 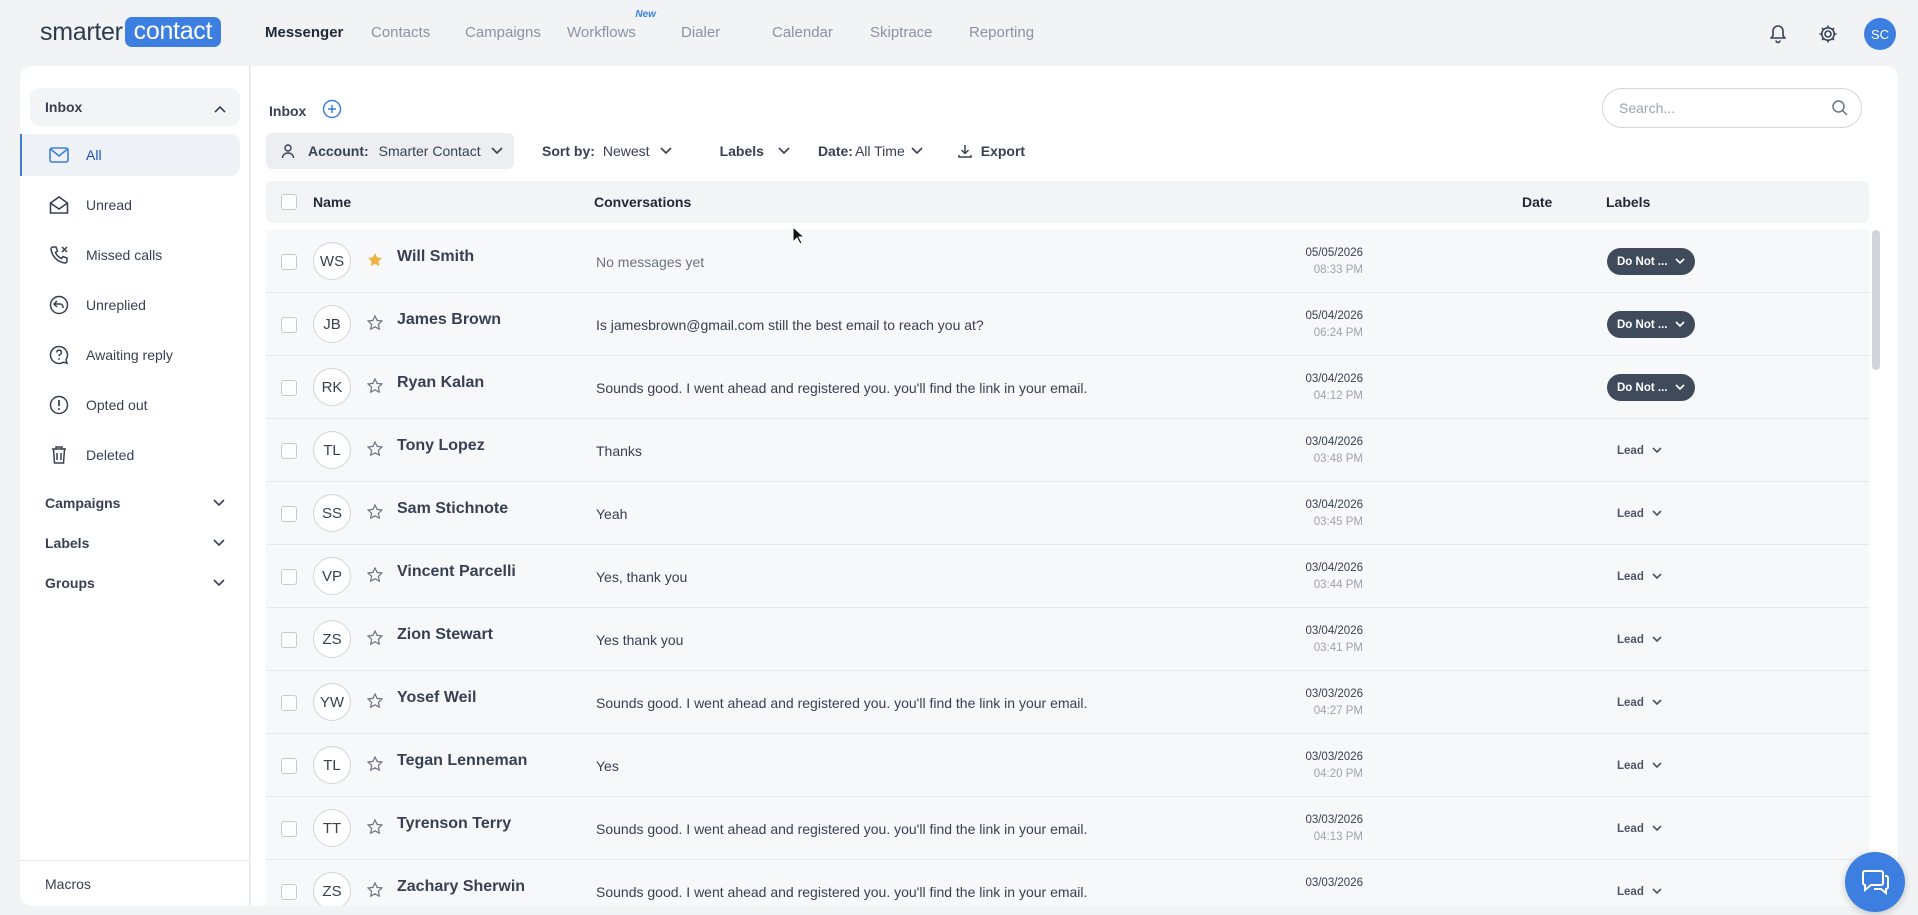 I want to click on user-avatar: SC, so click(x=1880, y=34).